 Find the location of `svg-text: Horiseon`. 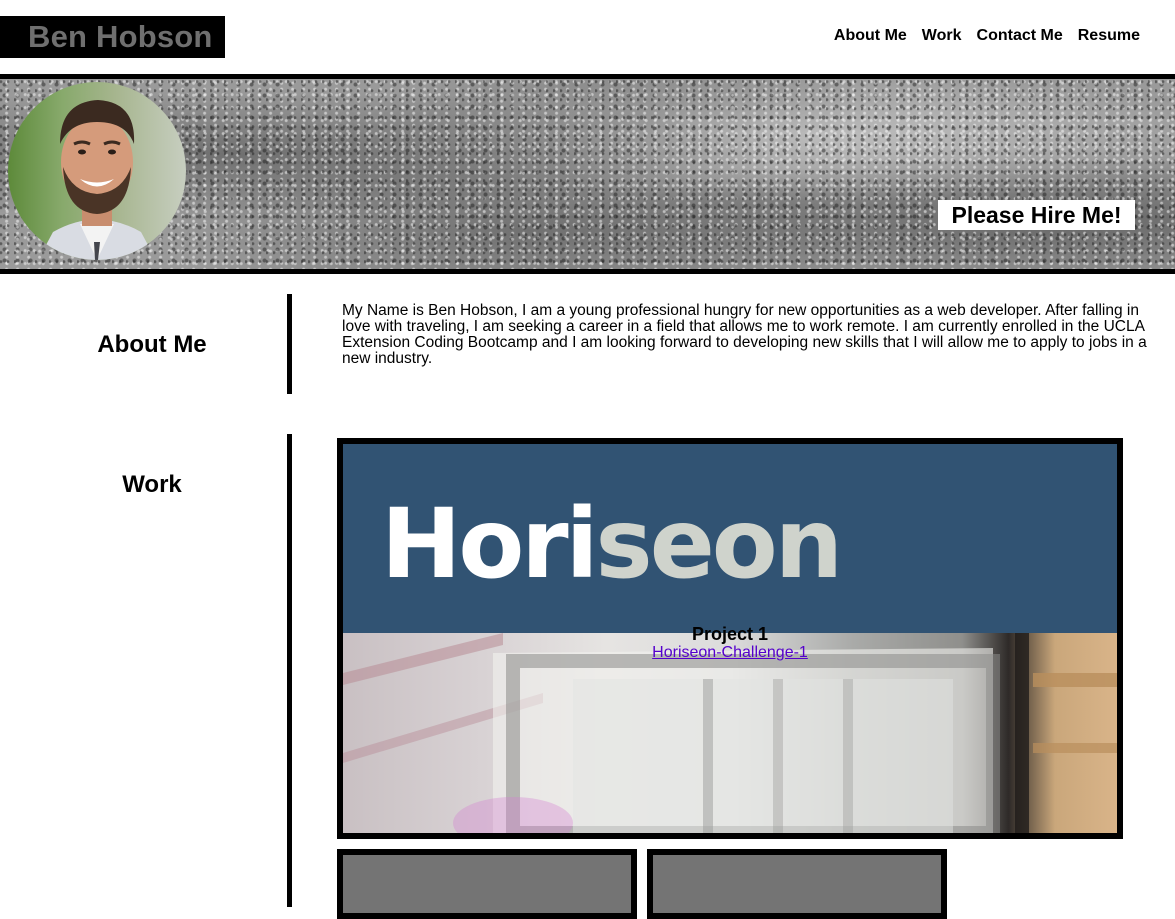

svg-text: Horiseon is located at coordinates (610, 544).